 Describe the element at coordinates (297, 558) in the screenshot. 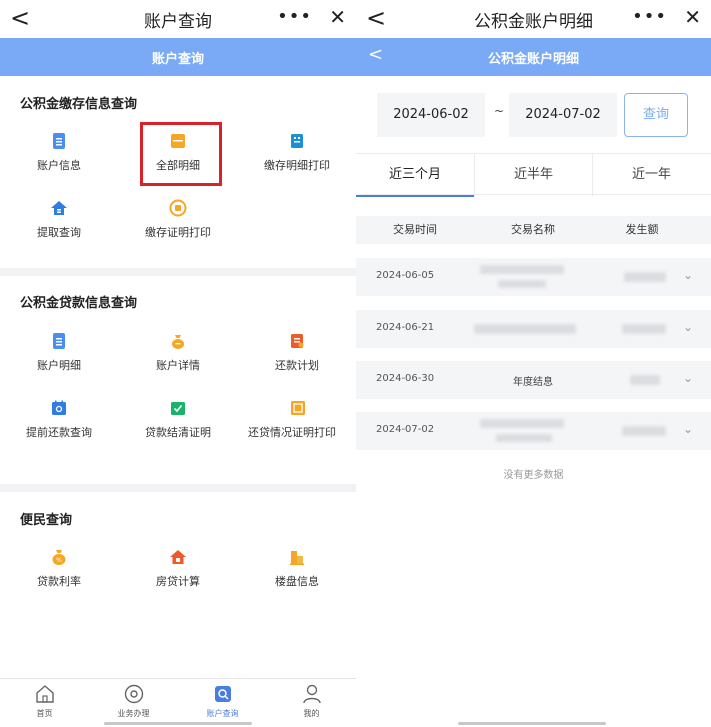

I see `building-icon` at that location.